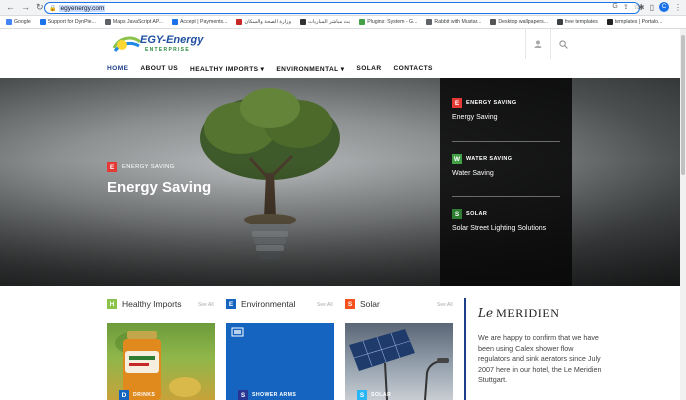 Image resolution: width=686 pixels, height=400 pixels. What do you see at coordinates (506, 228) in the screenshot?
I see `side-item-title: Solar Street Lighting Solutions` at bounding box center [506, 228].